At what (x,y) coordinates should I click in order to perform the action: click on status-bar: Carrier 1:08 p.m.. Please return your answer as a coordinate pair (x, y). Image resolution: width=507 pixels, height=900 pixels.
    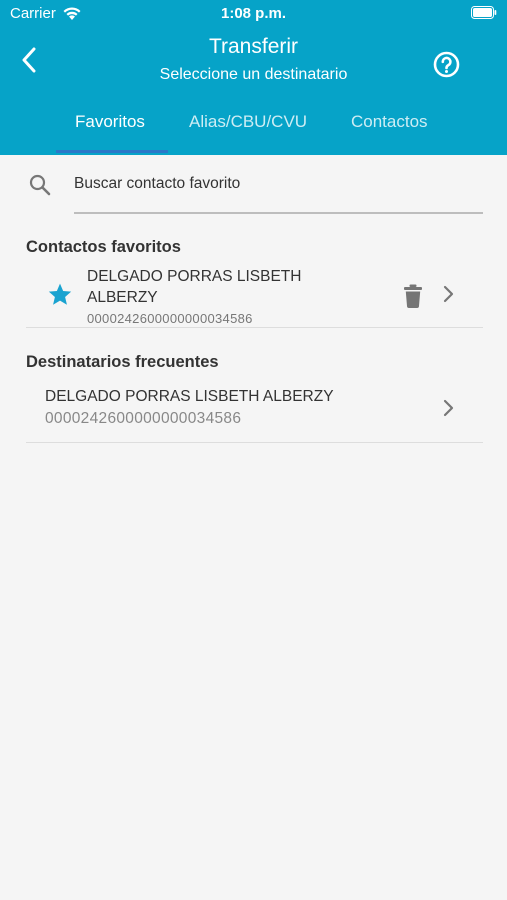
    Looking at the image, I should click on (253, 14).